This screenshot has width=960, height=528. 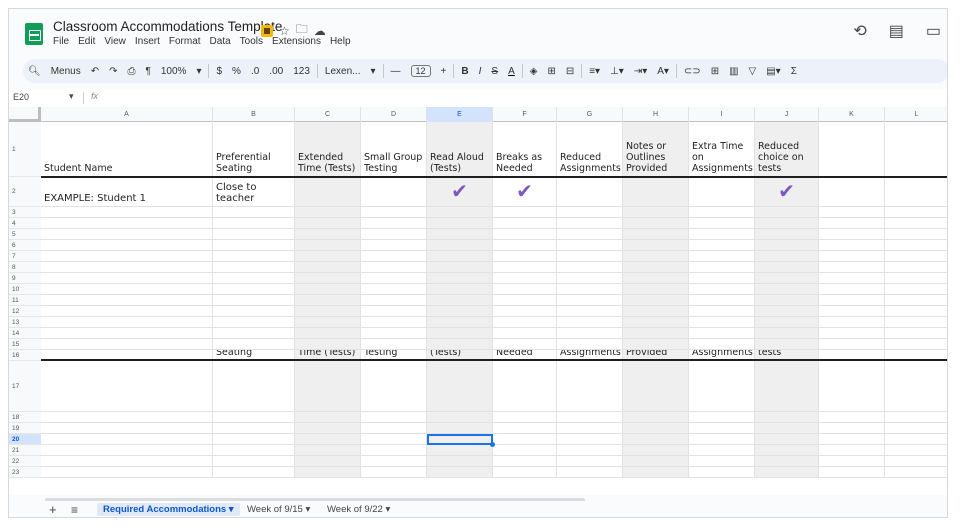 What do you see at coordinates (722, 439) in the screenshot?
I see `cell-i20` at bounding box center [722, 439].